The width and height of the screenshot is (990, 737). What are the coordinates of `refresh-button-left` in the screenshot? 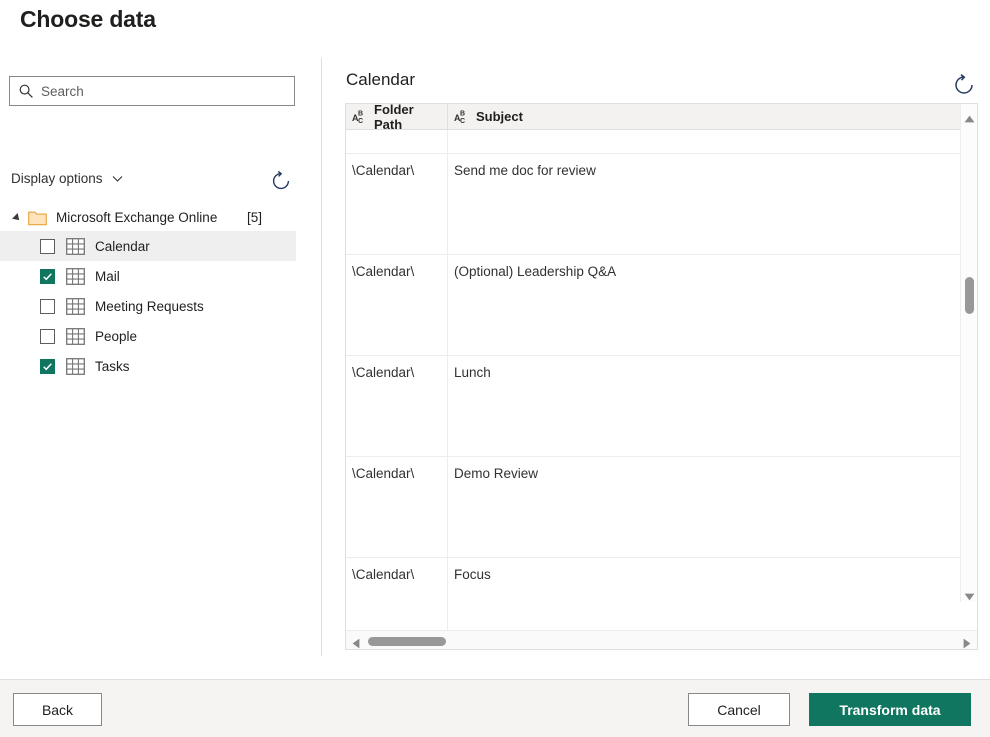 It's located at (281, 181).